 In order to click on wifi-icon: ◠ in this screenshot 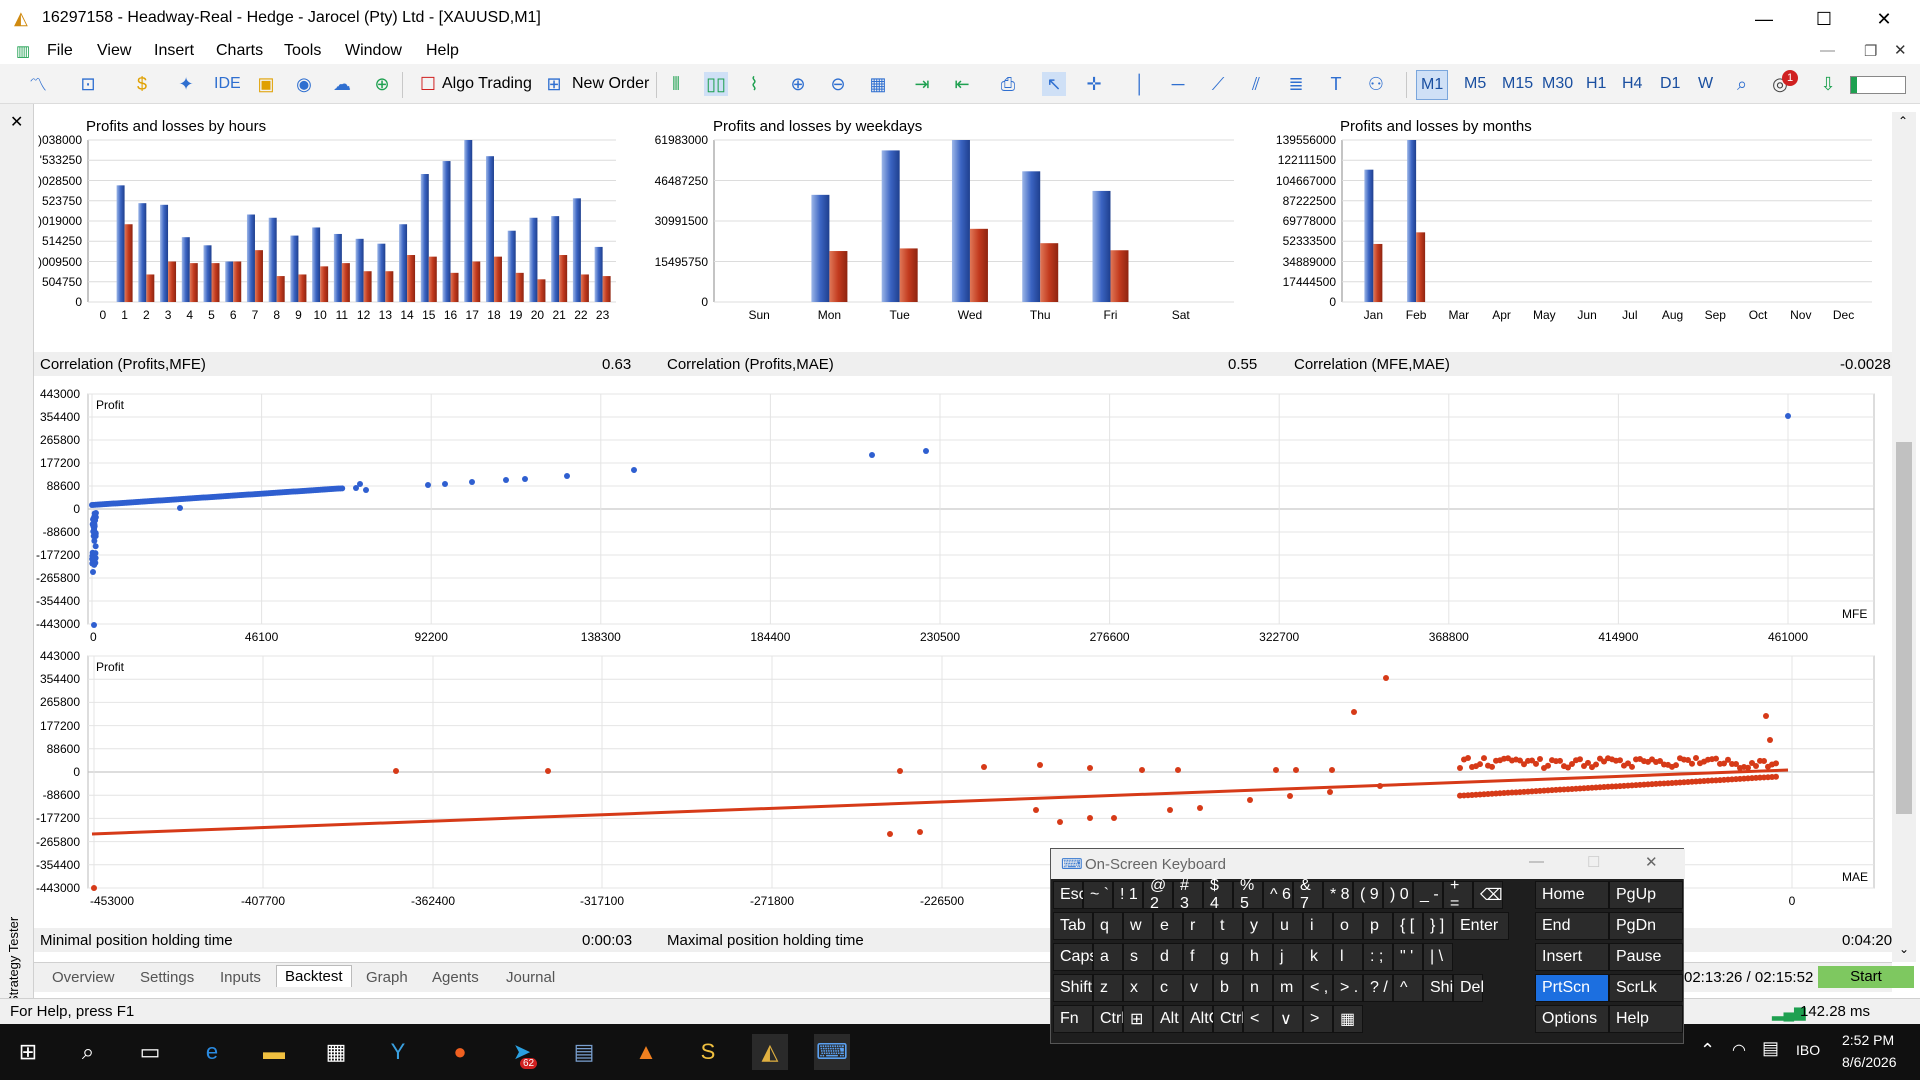, I will do `click(1739, 1050)`.